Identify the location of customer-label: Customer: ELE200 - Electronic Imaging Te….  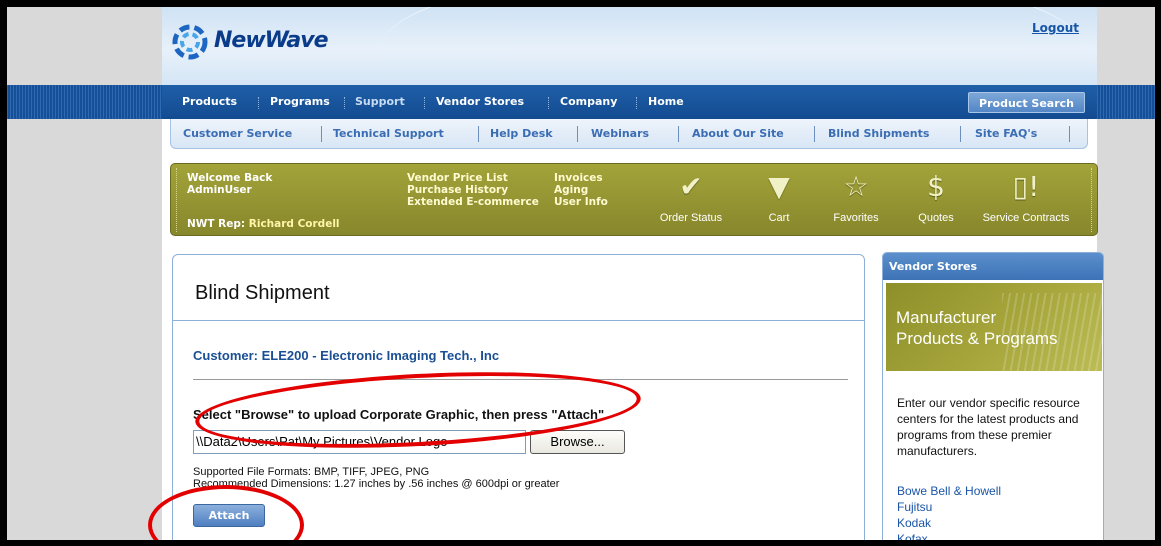
(346, 355).